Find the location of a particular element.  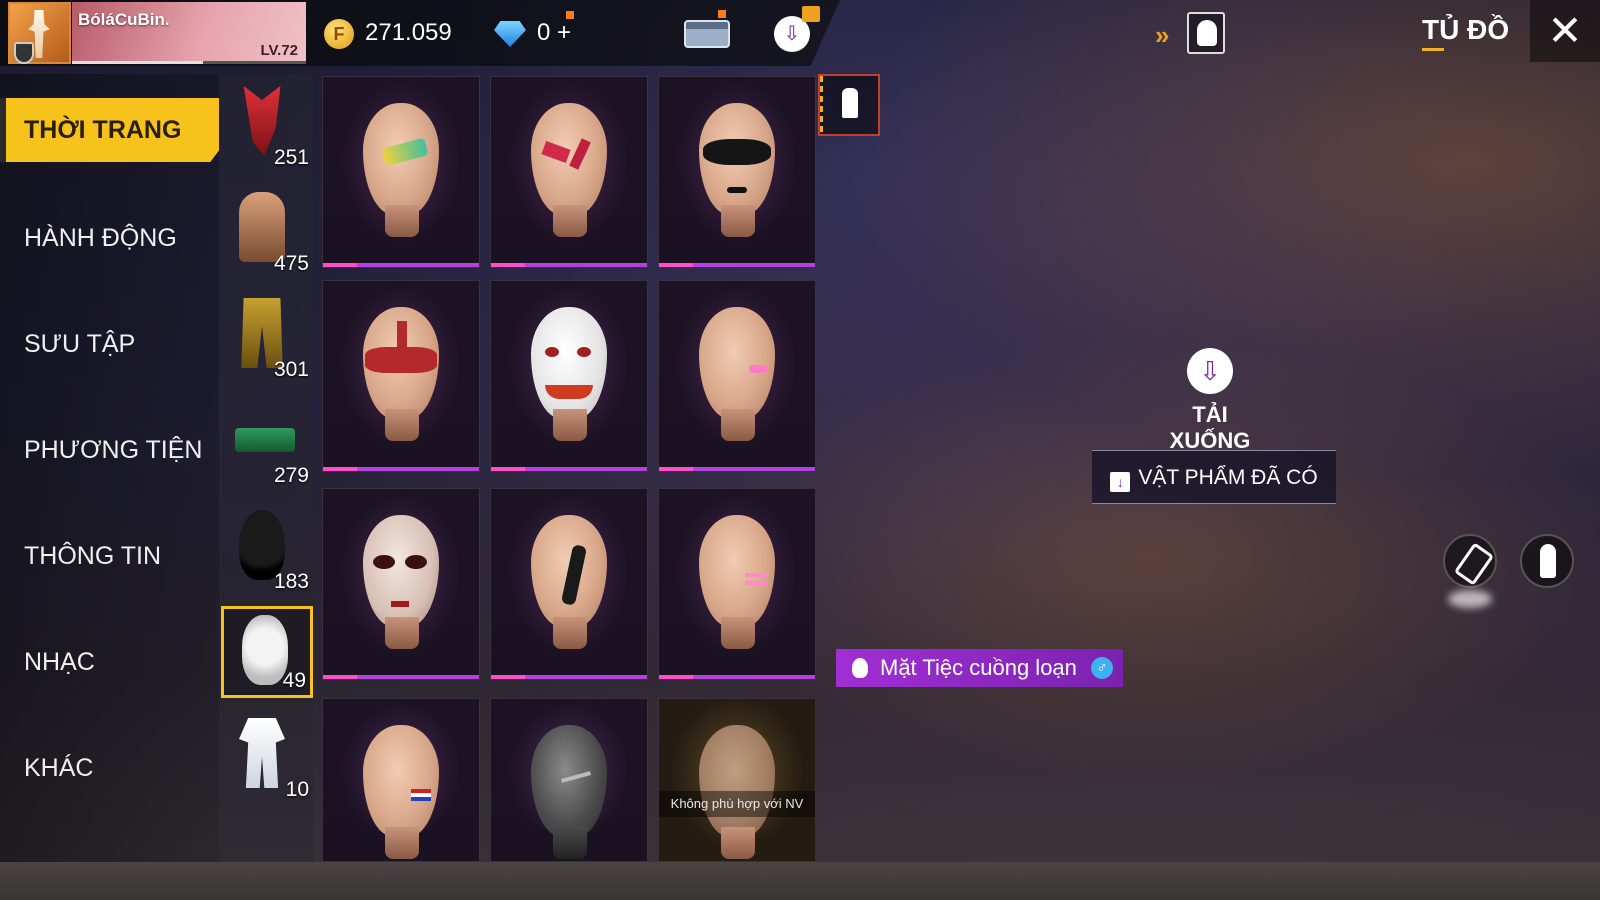

character-profile-icon is located at coordinates (1206, 33).